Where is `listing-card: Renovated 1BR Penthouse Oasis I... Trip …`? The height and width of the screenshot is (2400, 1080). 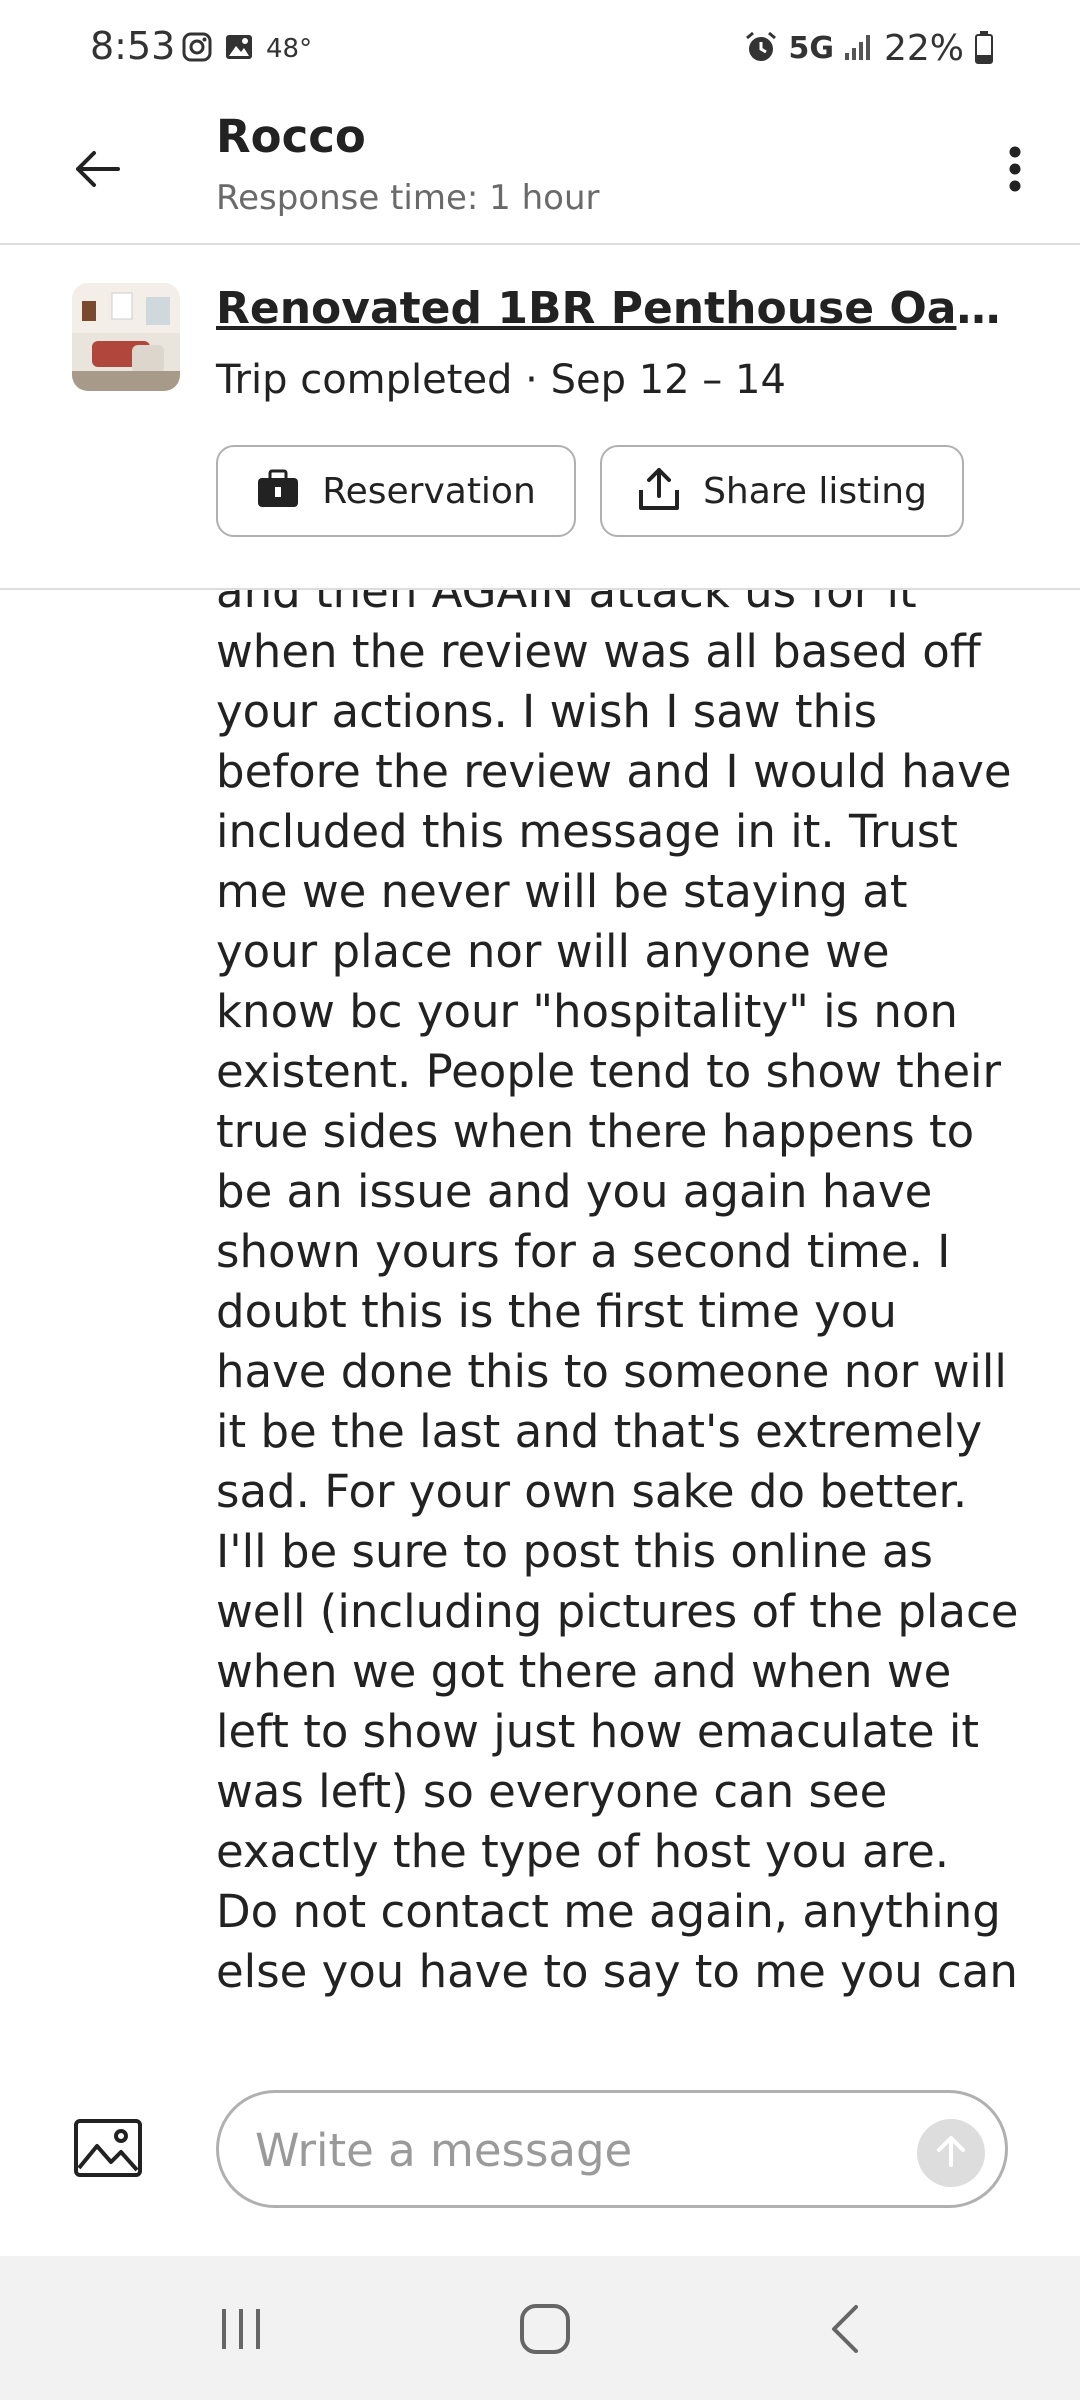 listing-card: Renovated 1BR Penthouse Oasis I... Trip … is located at coordinates (540, 417).